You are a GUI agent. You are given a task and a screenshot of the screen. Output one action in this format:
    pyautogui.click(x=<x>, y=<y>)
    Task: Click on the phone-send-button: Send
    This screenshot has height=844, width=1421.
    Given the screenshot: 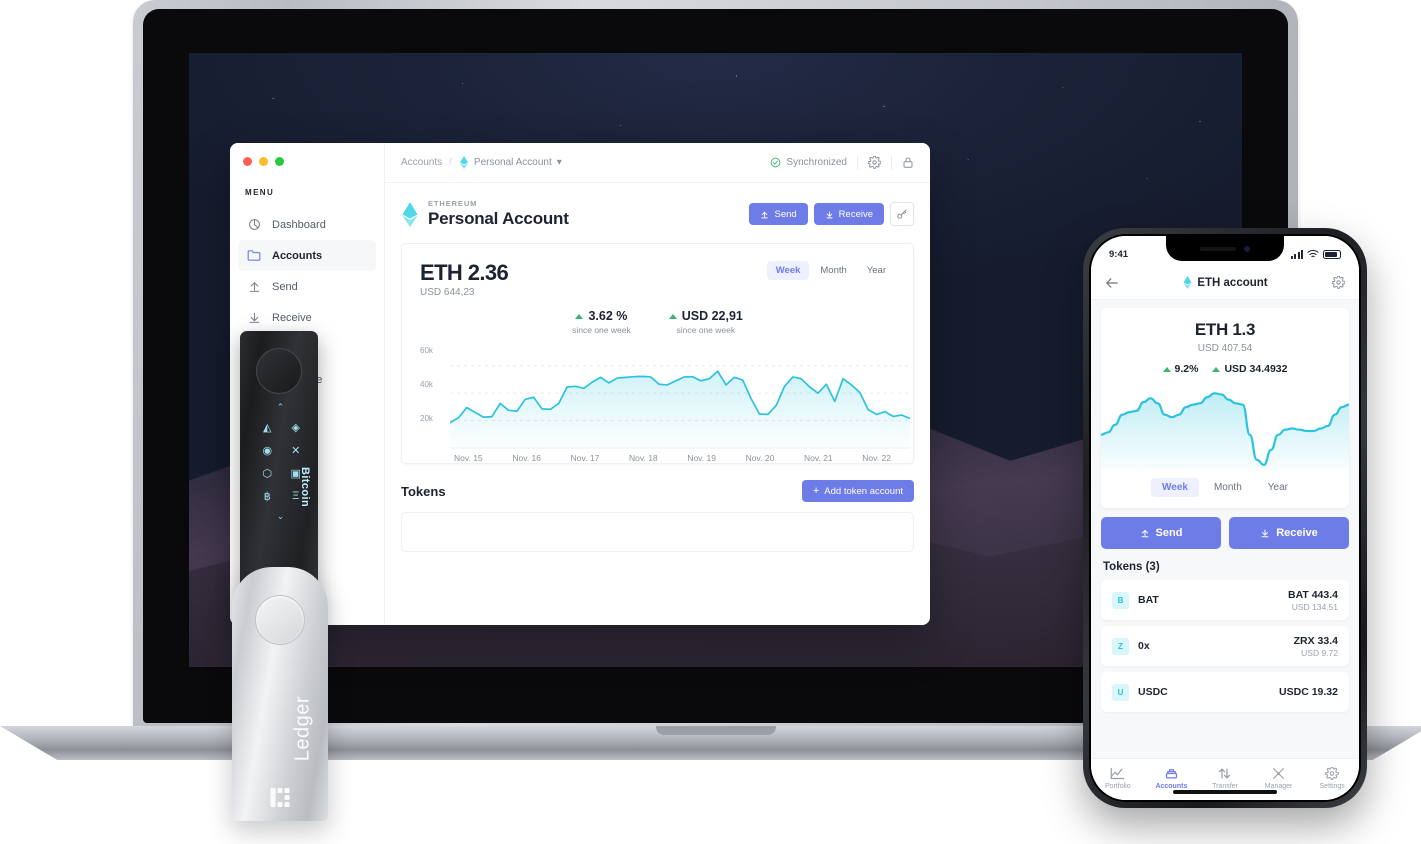 What is the action you would take?
    pyautogui.click(x=1161, y=533)
    